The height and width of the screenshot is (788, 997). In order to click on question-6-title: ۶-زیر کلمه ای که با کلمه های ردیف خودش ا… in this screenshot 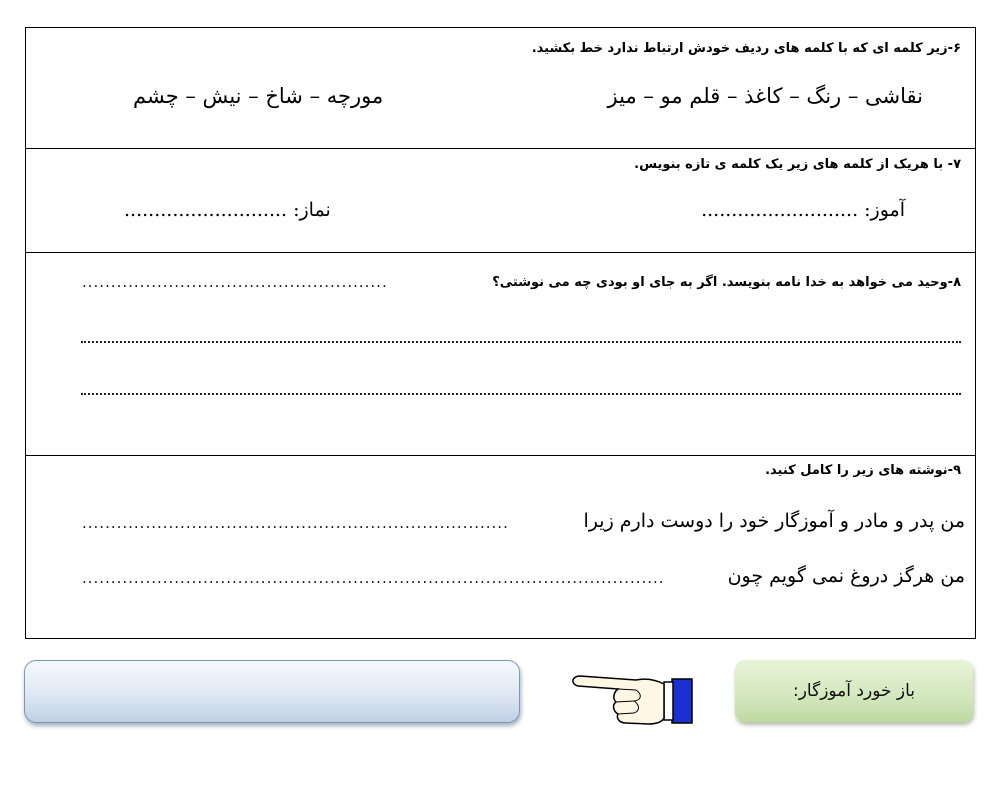, I will do `click(746, 48)`.